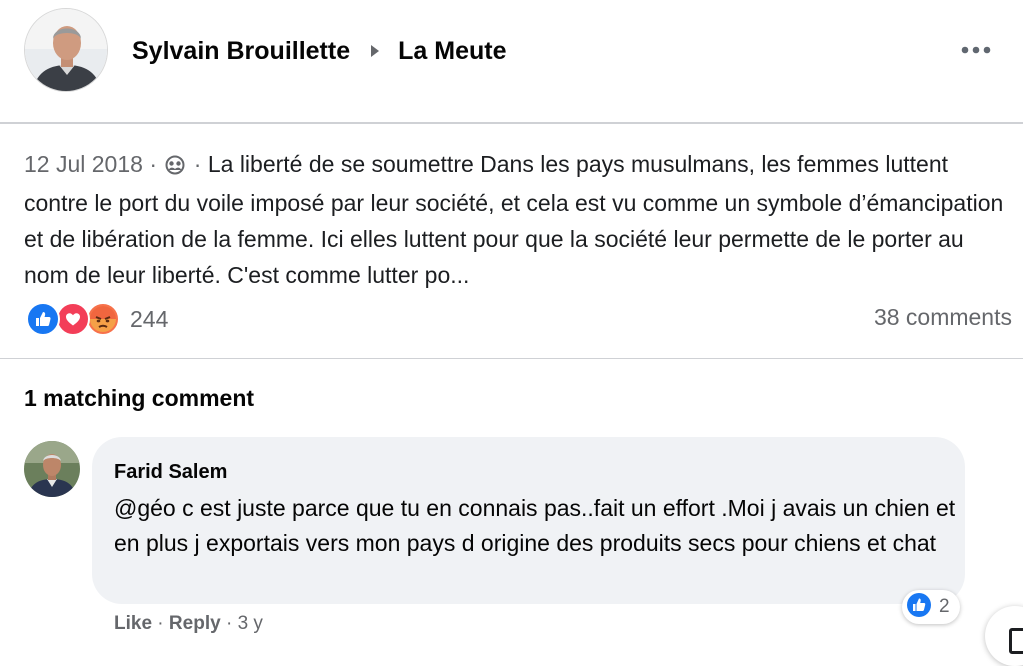  Describe the element at coordinates (452, 51) in the screenshot. I see `group-name: La Meute` at that location.